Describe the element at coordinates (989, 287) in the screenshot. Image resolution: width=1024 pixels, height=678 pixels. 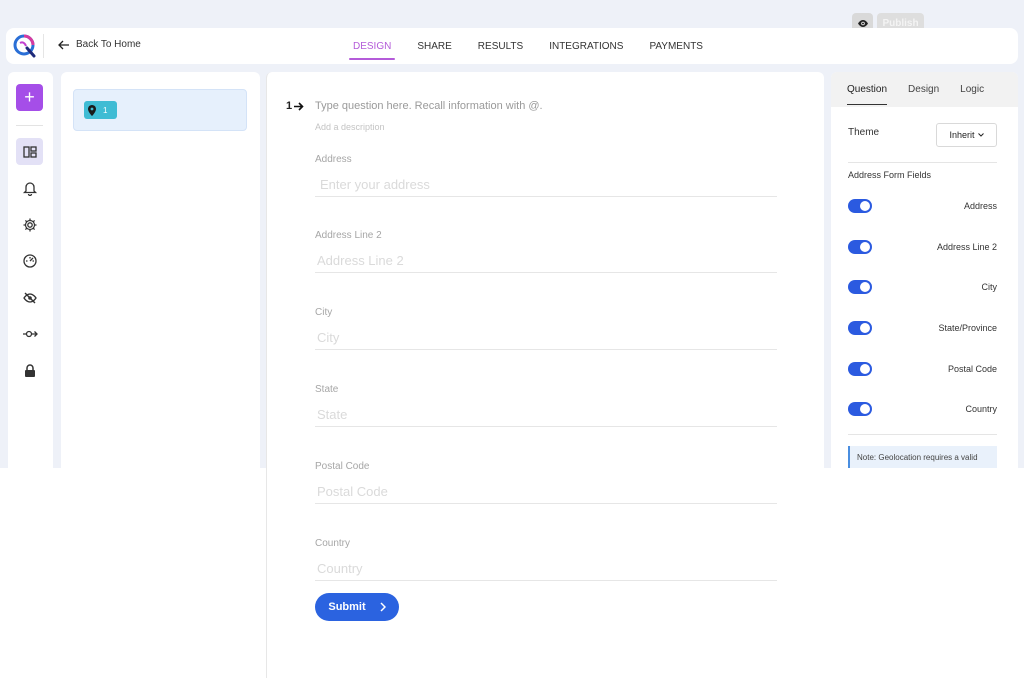
I see `toggle-label: City` at that location.